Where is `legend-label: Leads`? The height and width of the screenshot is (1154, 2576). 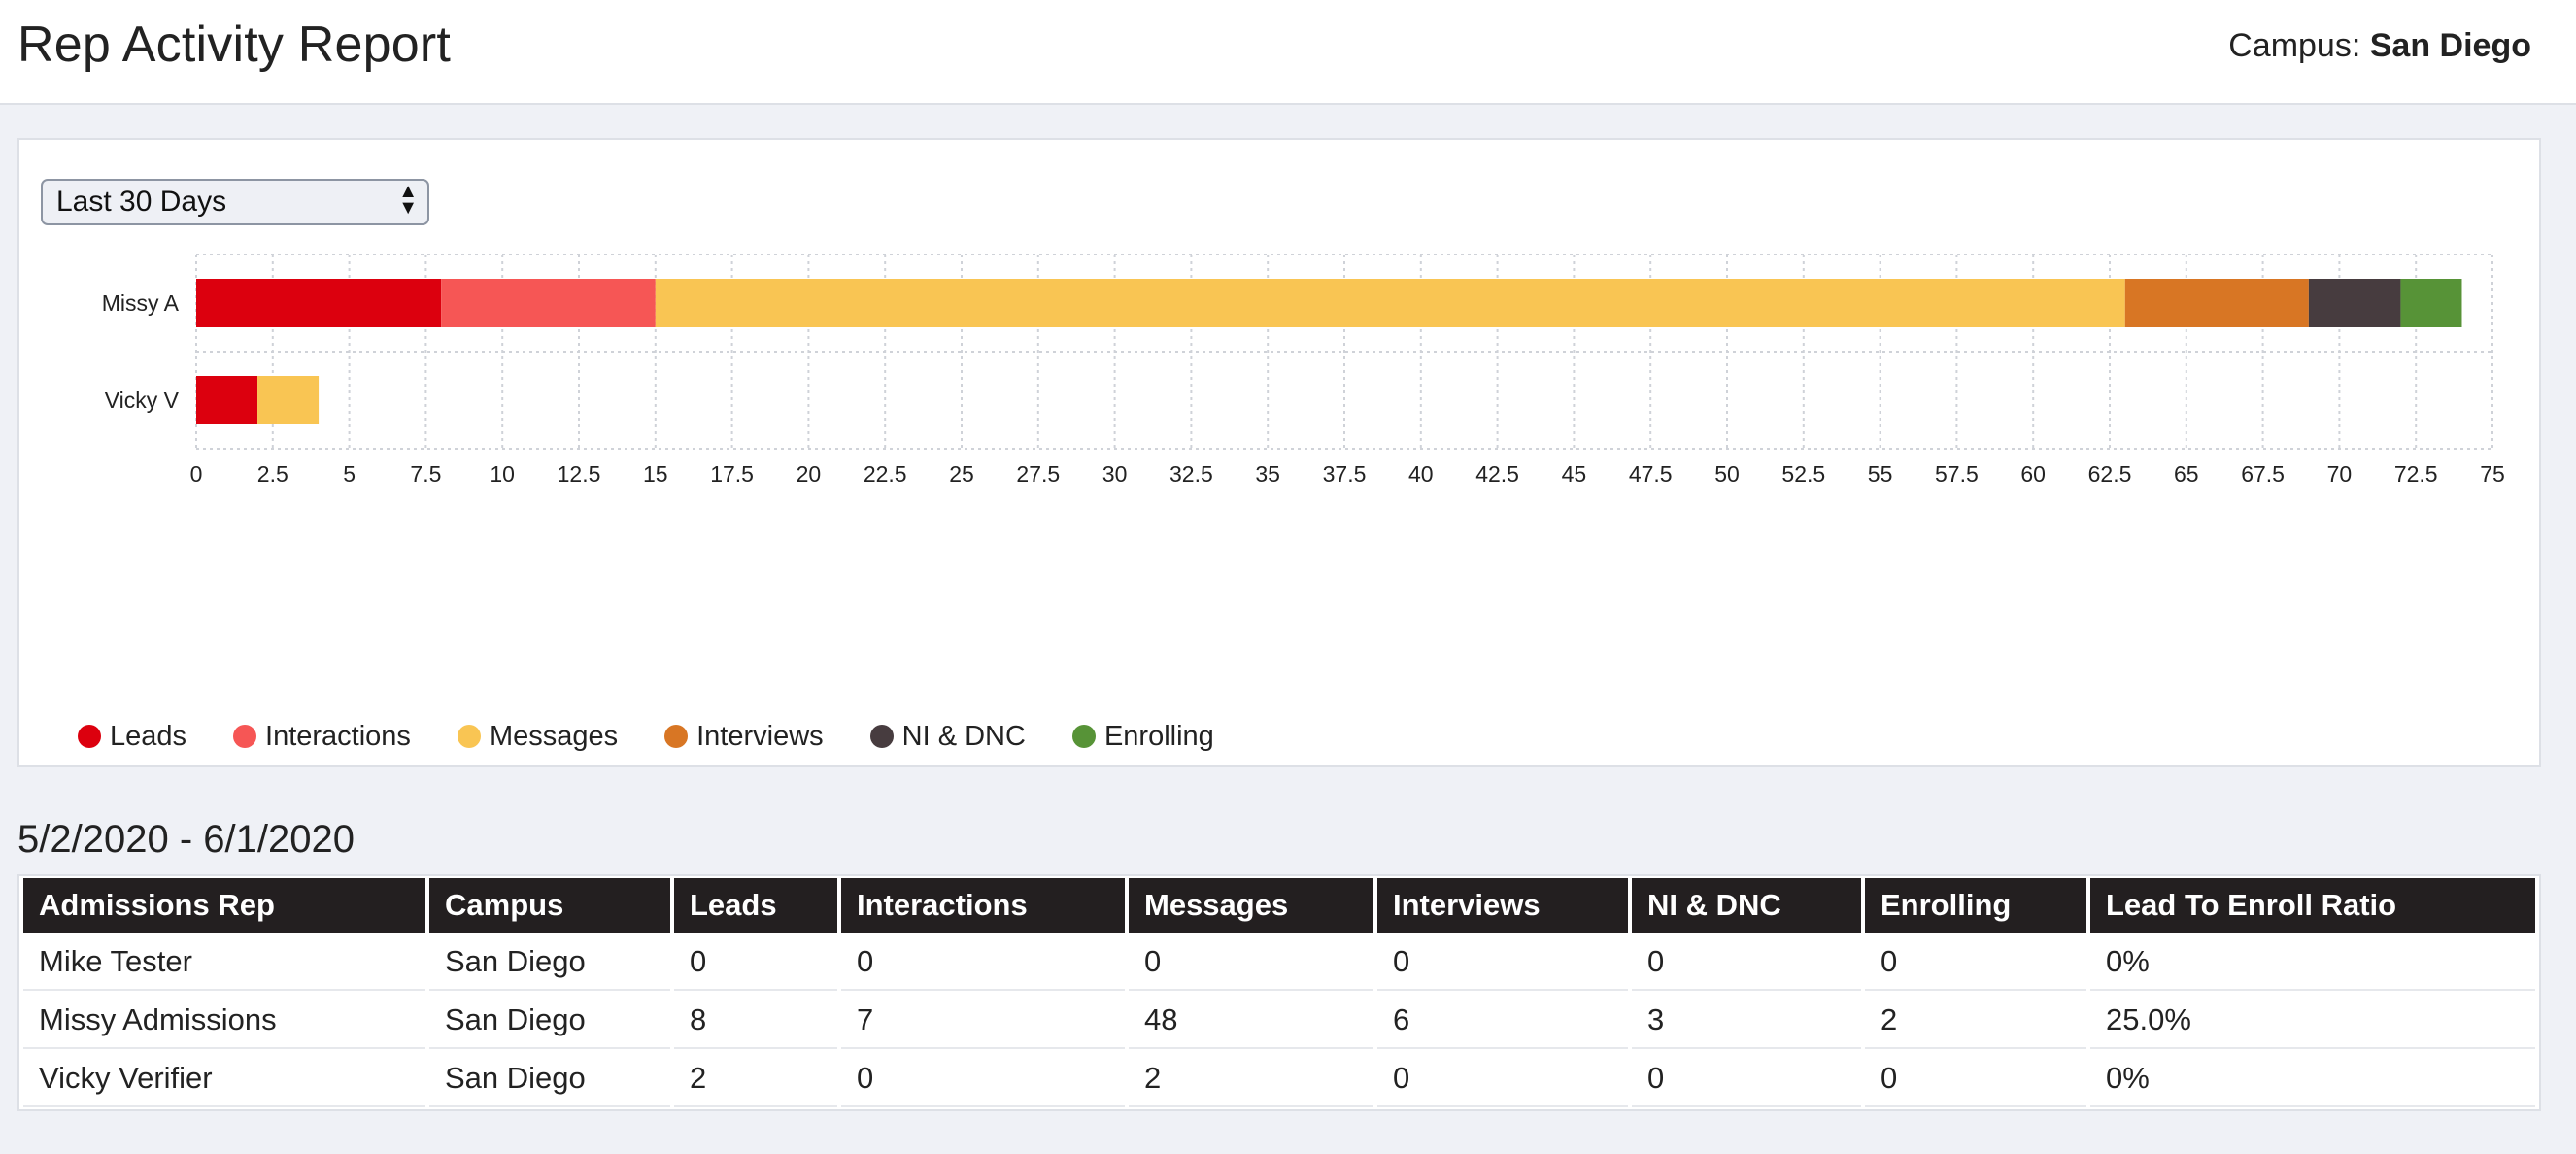
legend-label: Leads is located at coordinates (148, 736).